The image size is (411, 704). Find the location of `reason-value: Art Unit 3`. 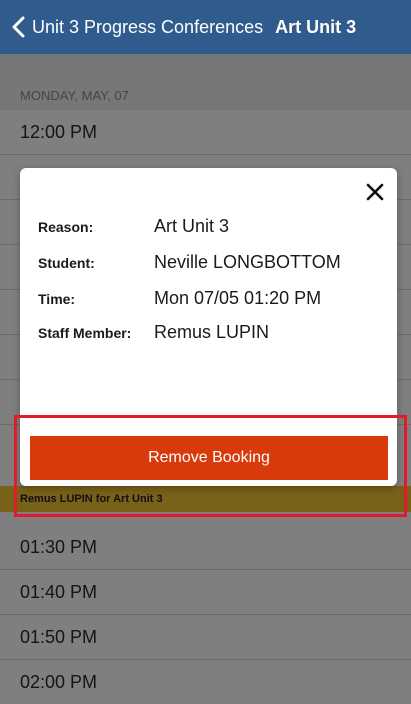

reason-value: Art Unit 3 is located at coordinates (192, 226).